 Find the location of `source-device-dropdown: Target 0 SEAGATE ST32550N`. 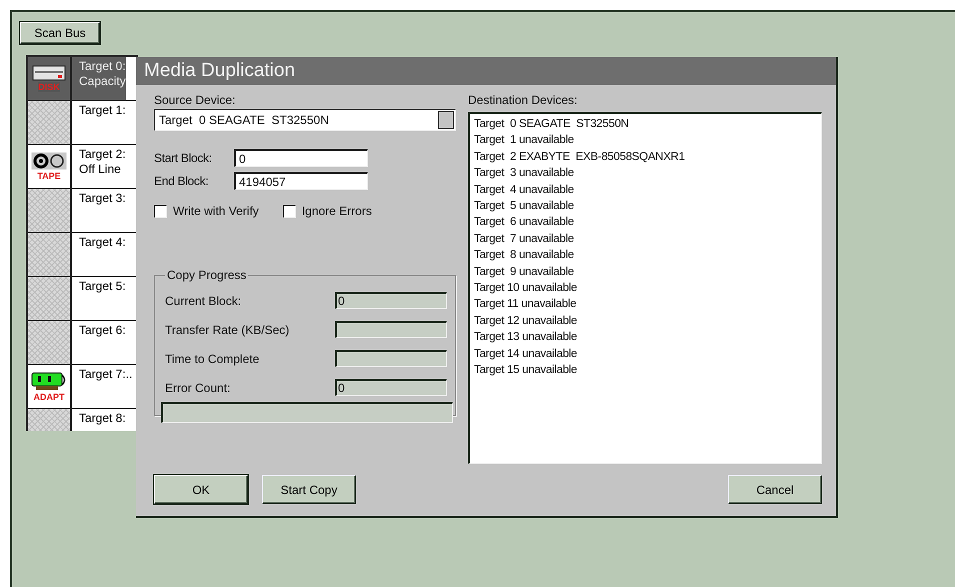

source-device-dropdown: Target 0 SEAGATE ST32550N is located at coordinates (305, 120).